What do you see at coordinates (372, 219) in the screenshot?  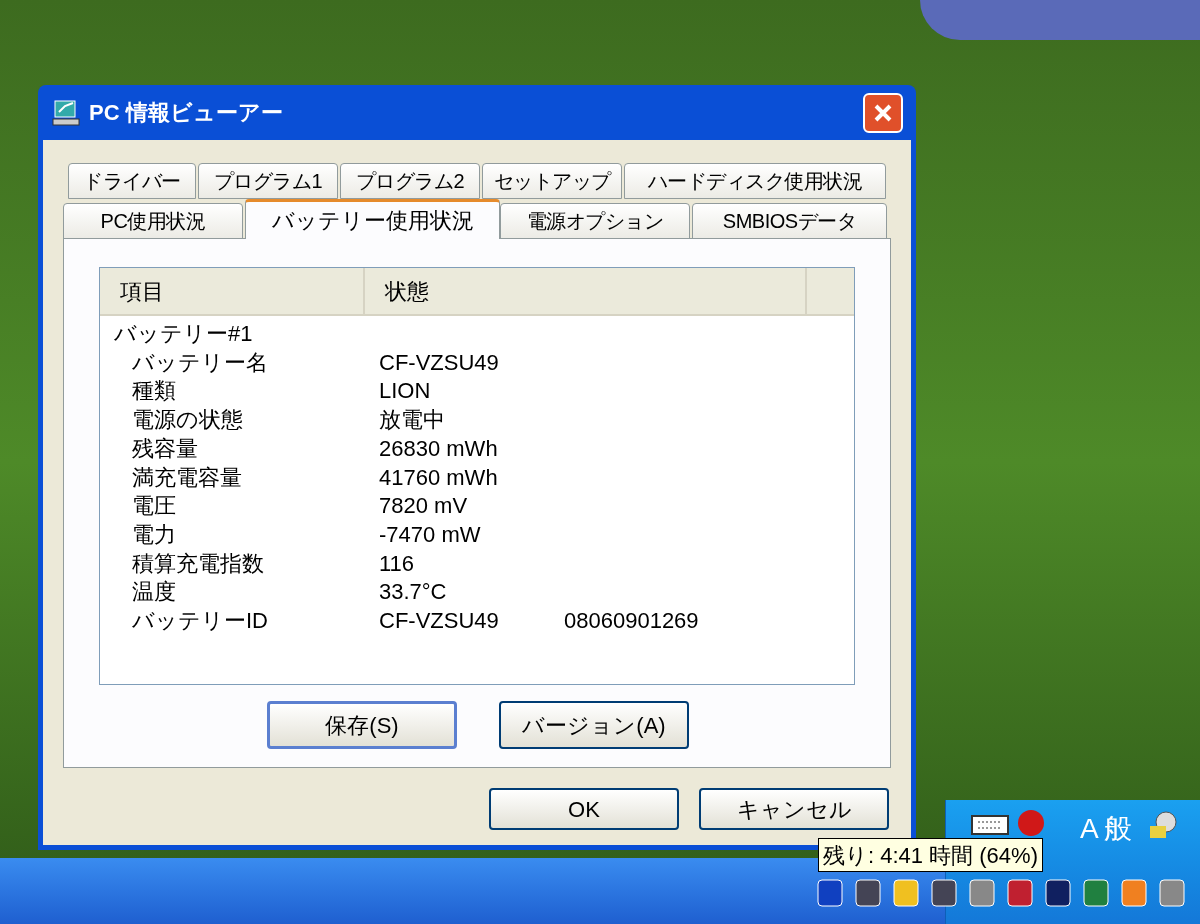 I see `tab: バッテリー使用状況` at bounding box center [372, 219].